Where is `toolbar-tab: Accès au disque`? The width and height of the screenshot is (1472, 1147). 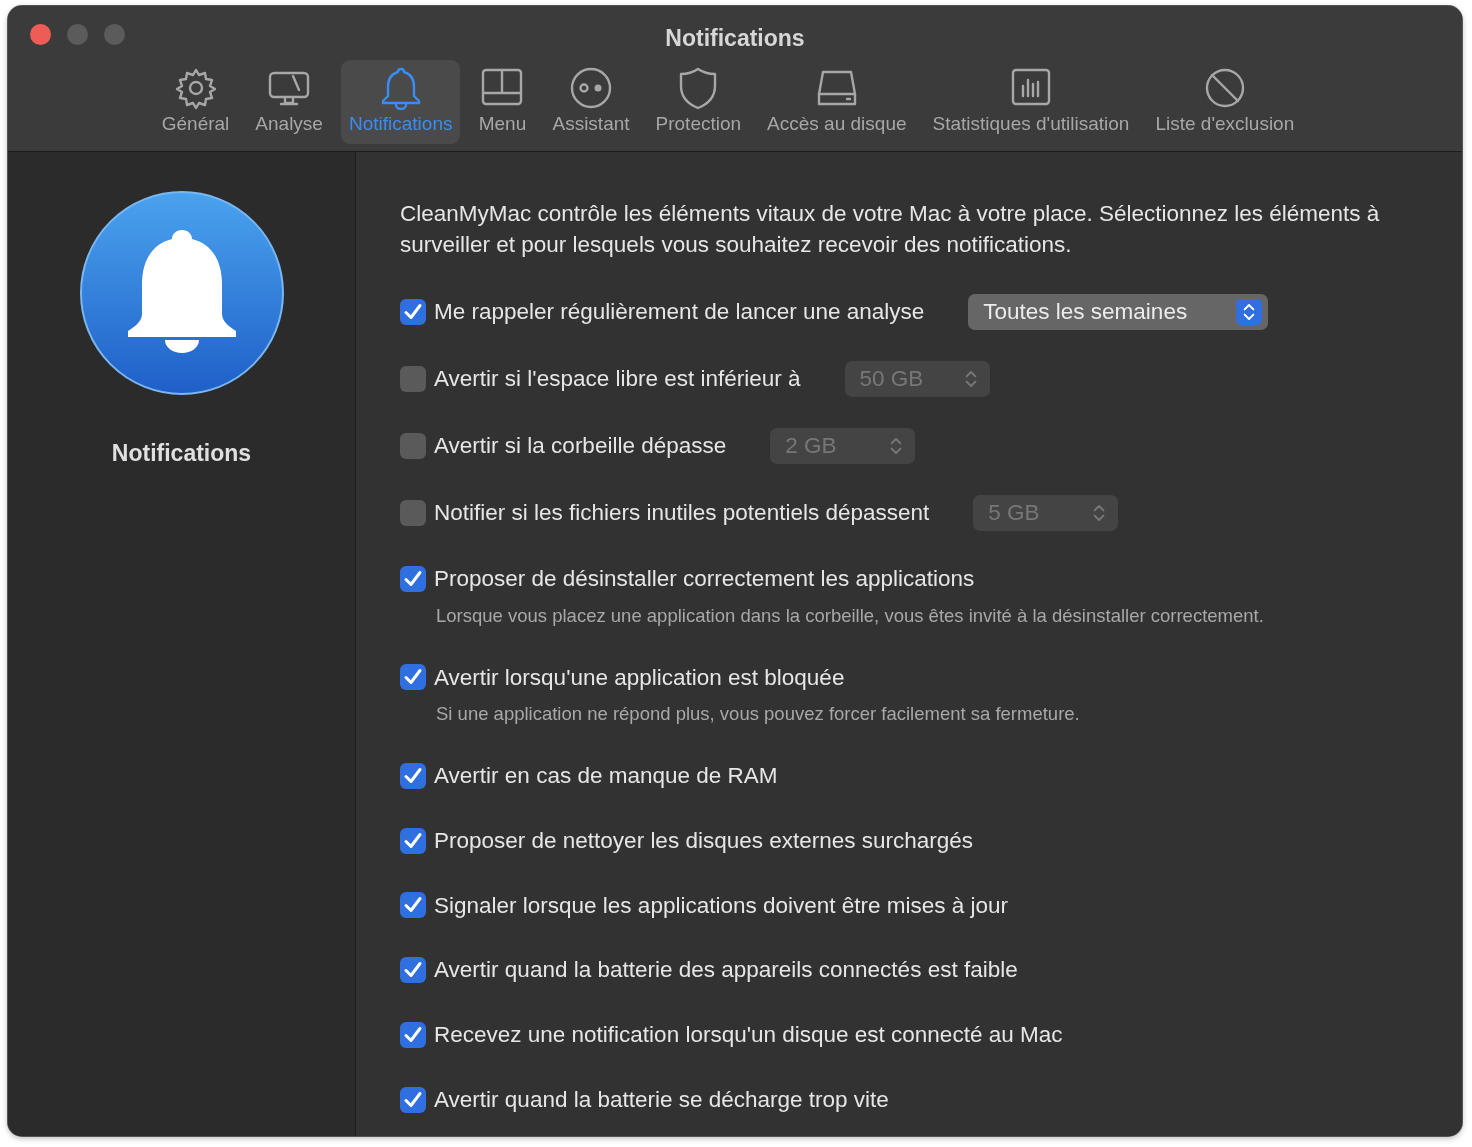 toolbar-tab: Accès au disque is located at coordinates (837, 101).